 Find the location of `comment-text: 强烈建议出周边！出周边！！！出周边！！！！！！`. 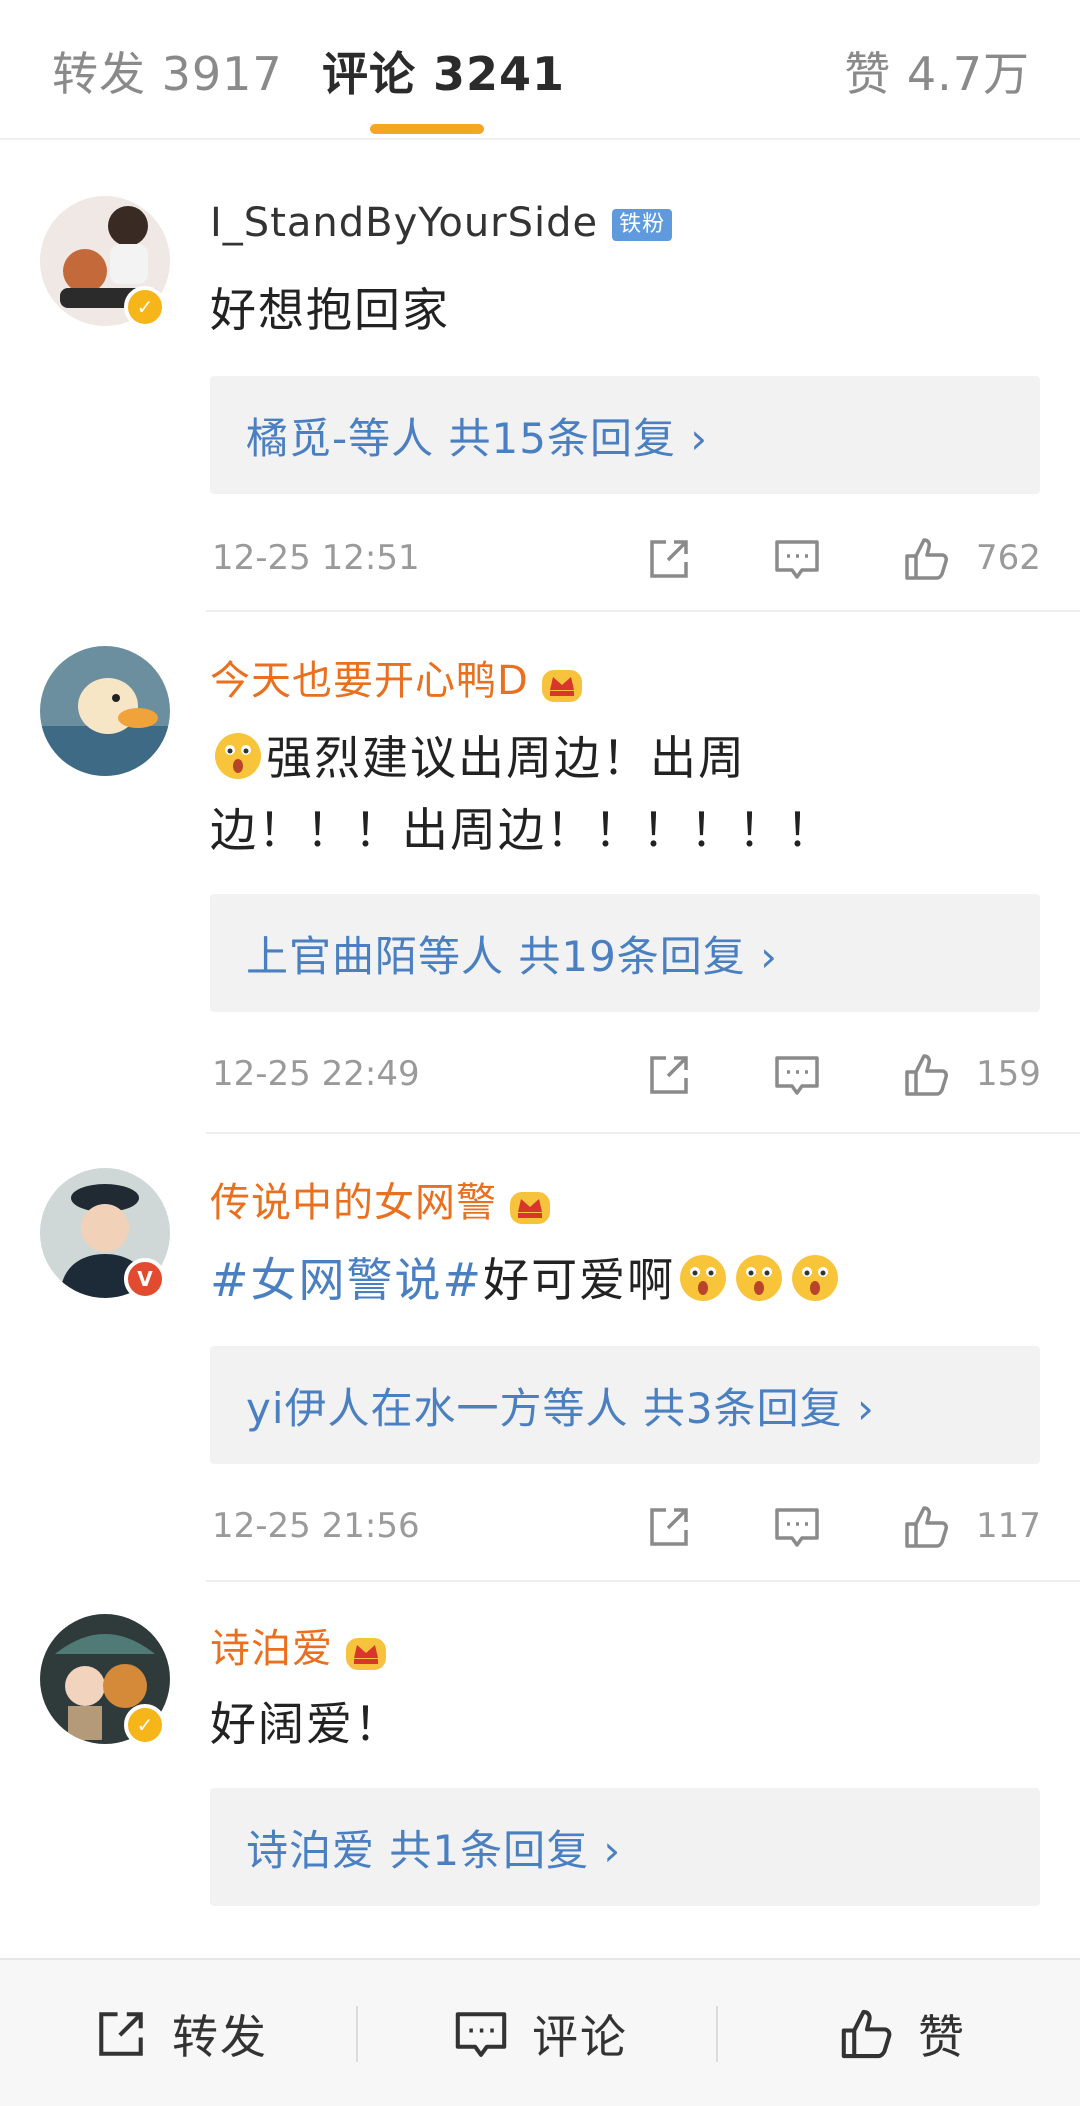

comment-text: 强烈建议出周边！出周边！！！出周边！！！！！！ is located at coordinates (570, 794).